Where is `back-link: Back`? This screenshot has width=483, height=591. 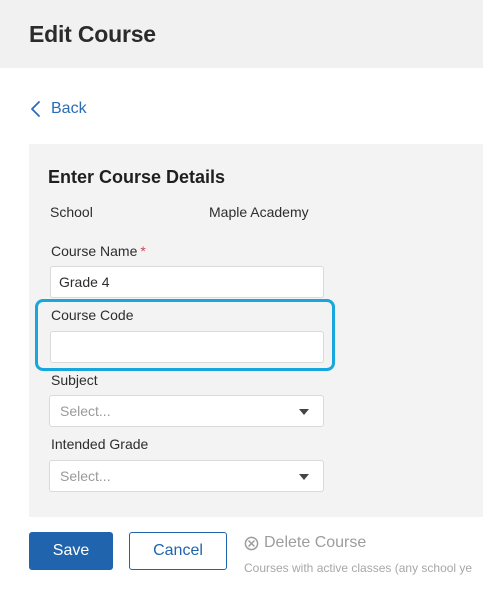 back-link: Back is located at coordinates (58, 109).